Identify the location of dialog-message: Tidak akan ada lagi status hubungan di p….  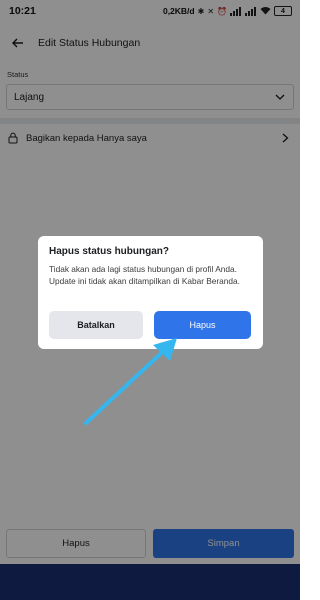
(144, 275).